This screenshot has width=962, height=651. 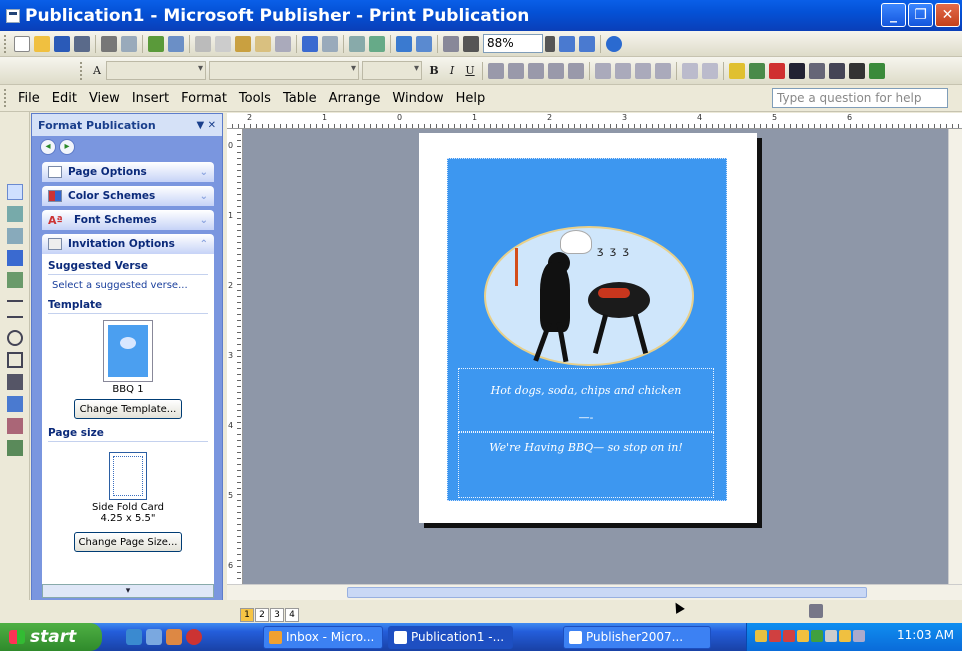 What do you see at coordinates (452, 71) in the screenshot?
I see `italic-button: I` at bounding box center [452, 71].